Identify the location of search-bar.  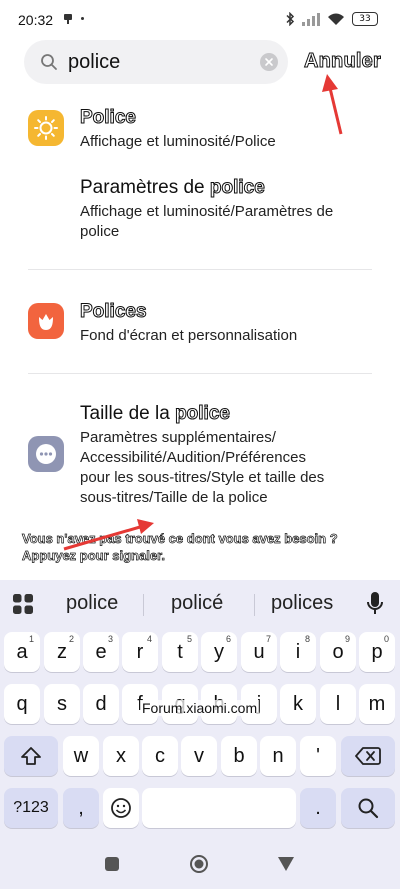
(156, 62).